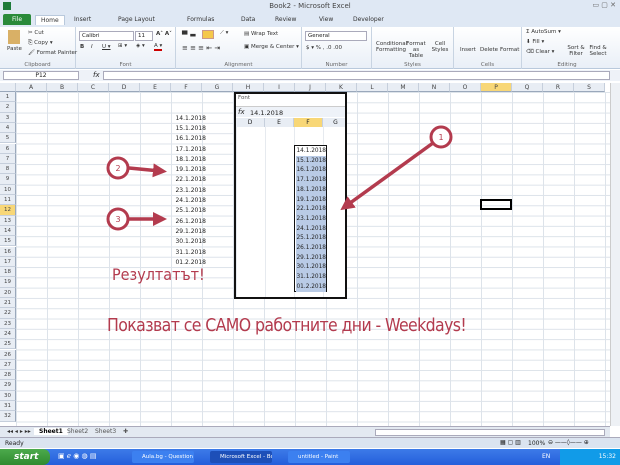 The height and width of the screenshot is (465, 620). What do you see at coordinates (8, 395) in the screenshot?
I see `row-header-30: 30` at bounding box center [8, 395].